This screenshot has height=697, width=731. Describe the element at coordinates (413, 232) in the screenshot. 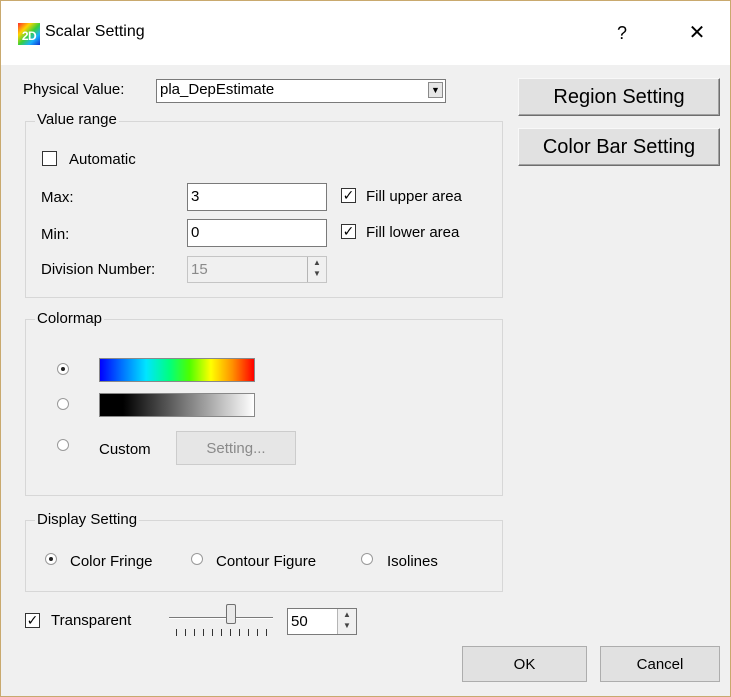

I see `fill-lower-label: Fill lower area` at that location.